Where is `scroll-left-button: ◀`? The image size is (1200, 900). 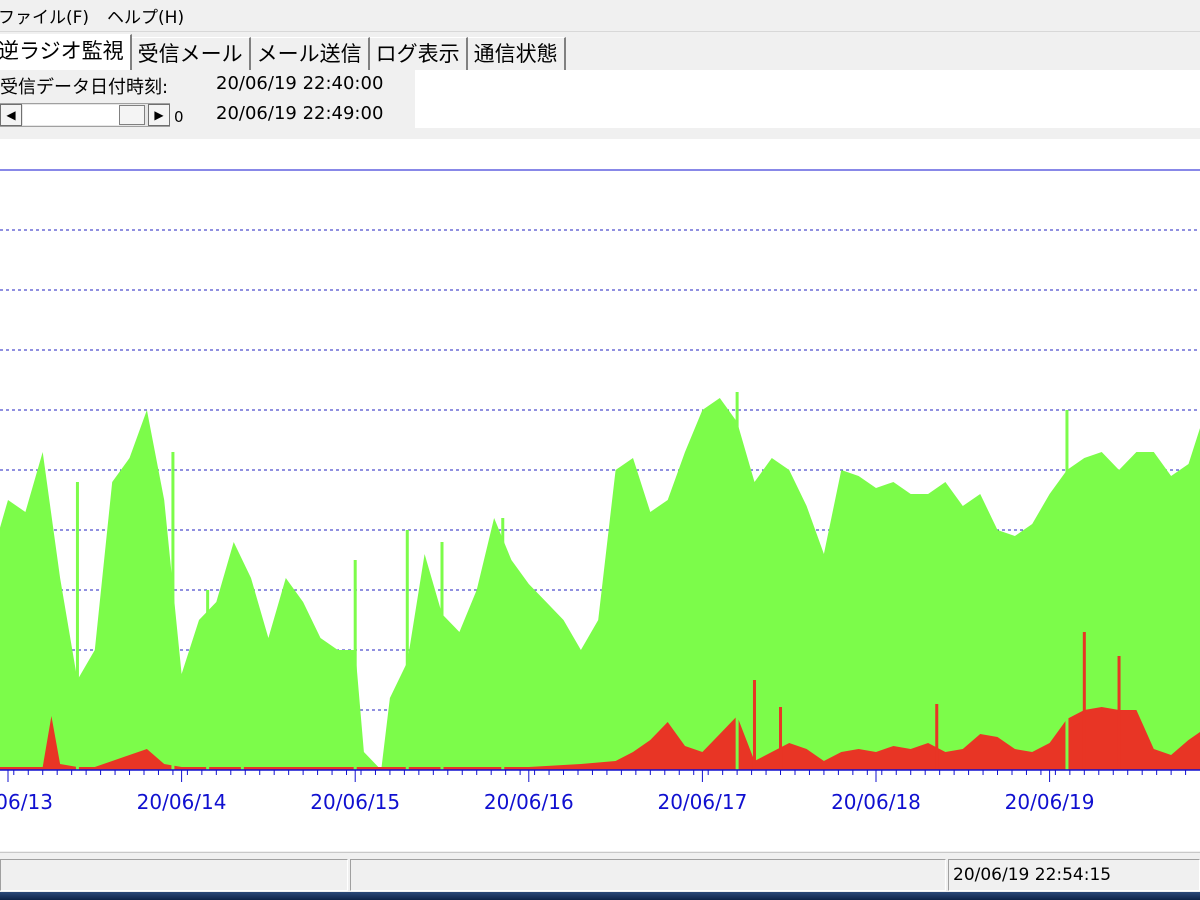 scroll-left-button: ◀ is located at coordinates (11, 115).